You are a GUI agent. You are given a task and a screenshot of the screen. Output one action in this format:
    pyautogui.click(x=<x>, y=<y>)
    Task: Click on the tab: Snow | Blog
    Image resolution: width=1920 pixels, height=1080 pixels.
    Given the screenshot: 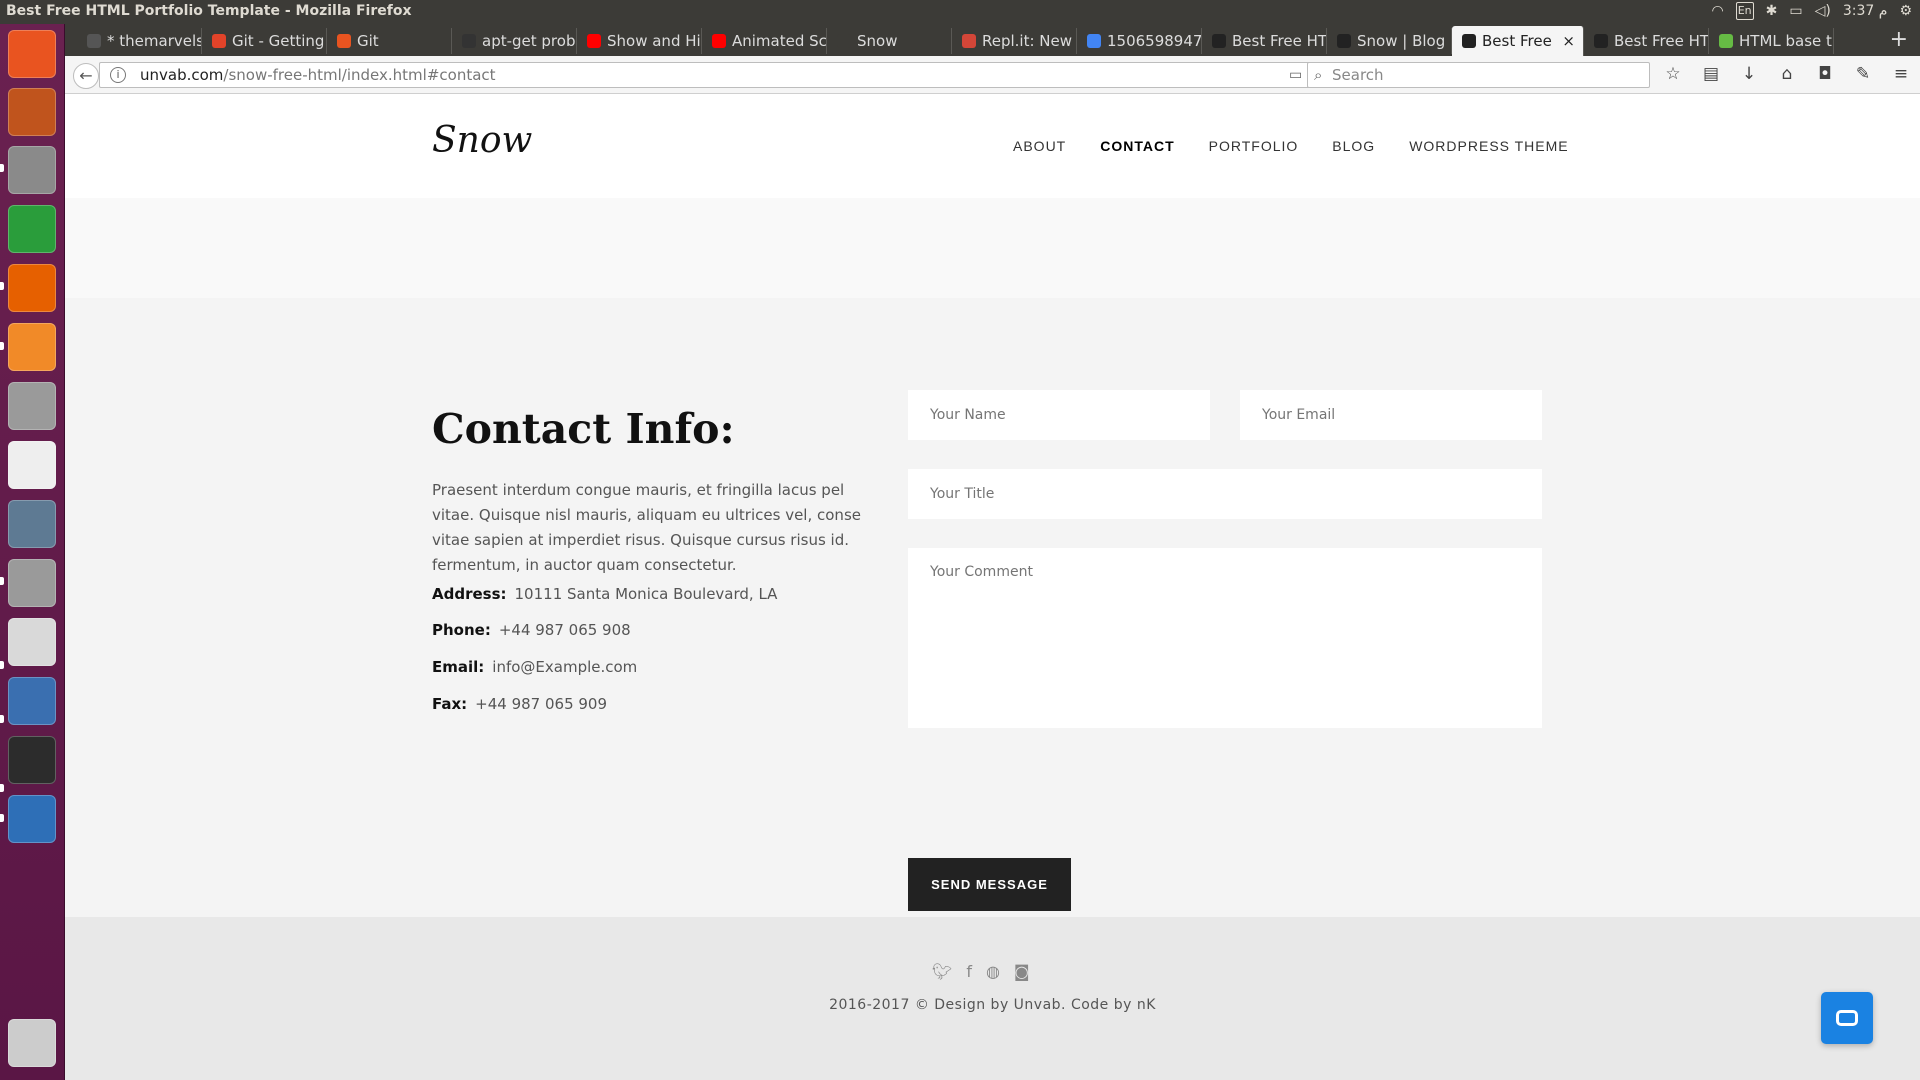 What is the action you would take?
    pyautogui.click(x=1389, y=41)
    